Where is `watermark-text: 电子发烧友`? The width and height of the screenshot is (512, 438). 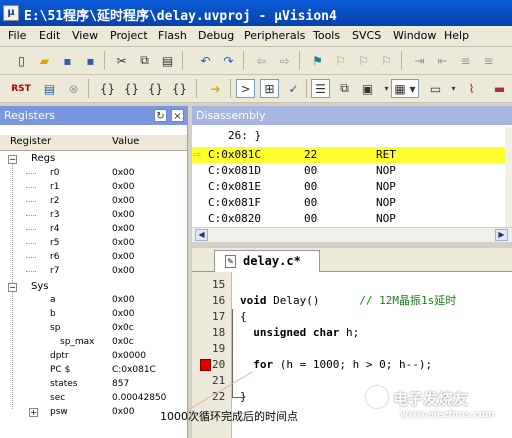 watermark-text: 电子发烧友 is located at coordinates (431, 399).